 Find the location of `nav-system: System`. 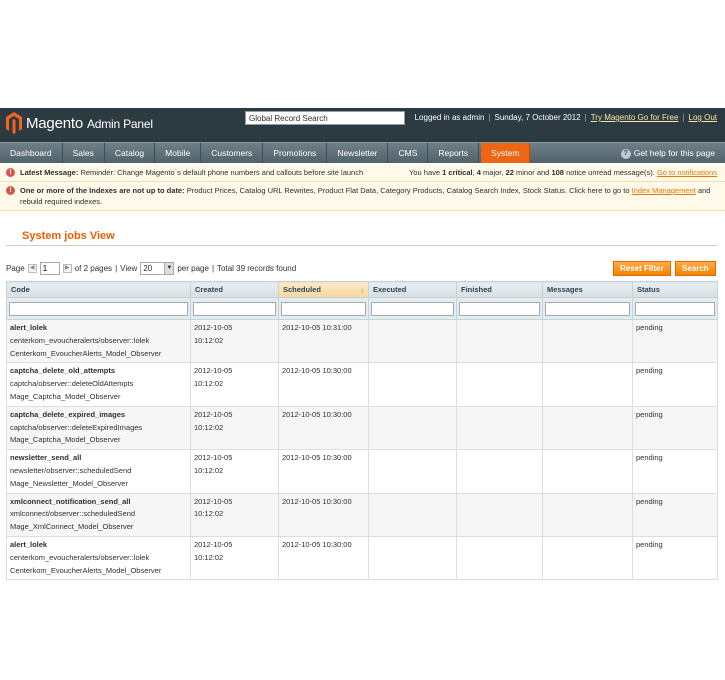

nav-system: System is located at coordinates (506, 153).